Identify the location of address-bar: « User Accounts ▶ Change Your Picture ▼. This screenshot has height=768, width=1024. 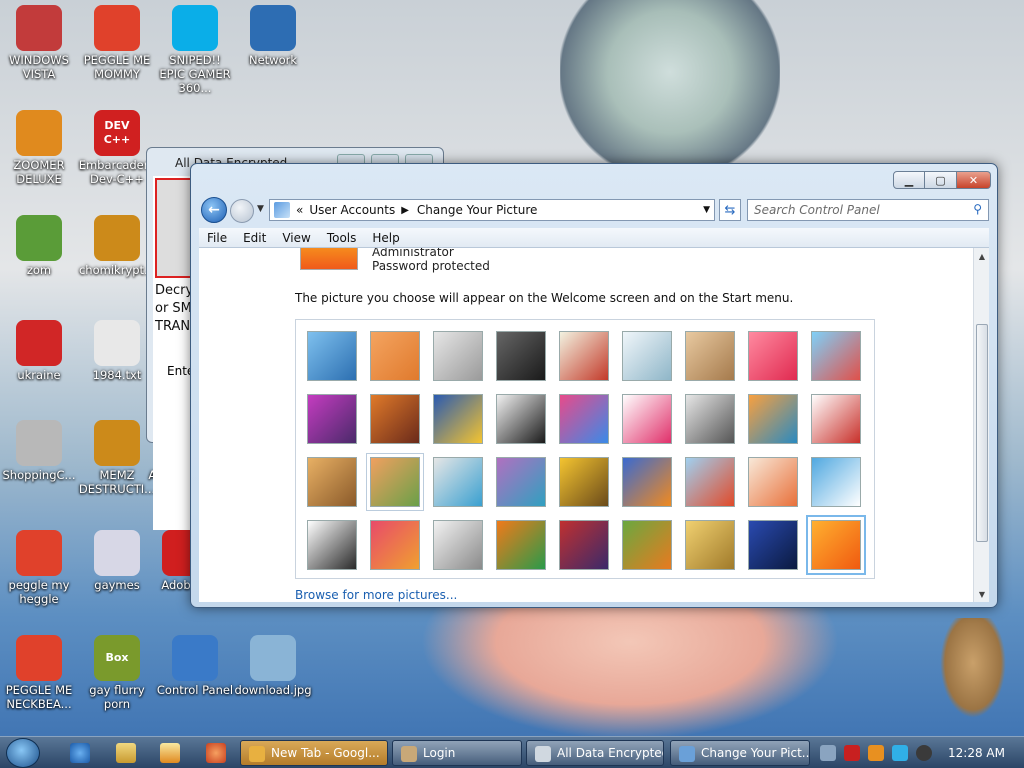
(492, 210).